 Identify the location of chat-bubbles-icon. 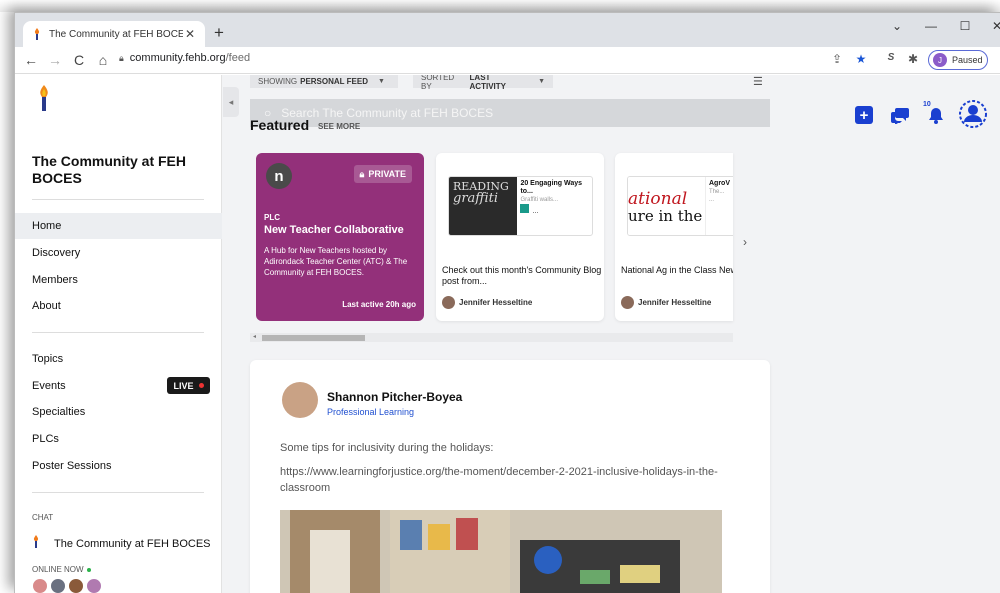
(900, 115).